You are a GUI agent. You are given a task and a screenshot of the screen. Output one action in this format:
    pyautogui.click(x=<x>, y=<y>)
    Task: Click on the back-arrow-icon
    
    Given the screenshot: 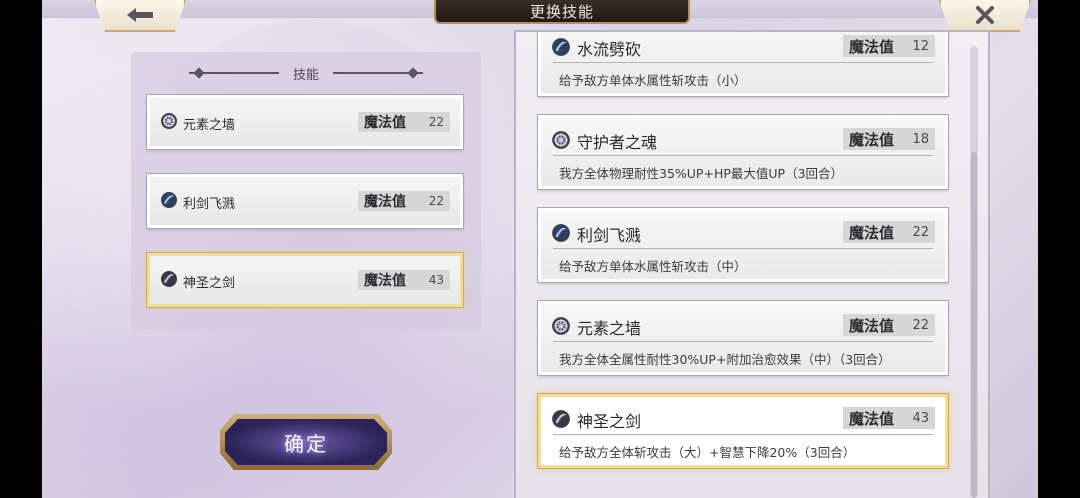 What is the action you would take?
    pyautogui.click(x=140, y=15)
    